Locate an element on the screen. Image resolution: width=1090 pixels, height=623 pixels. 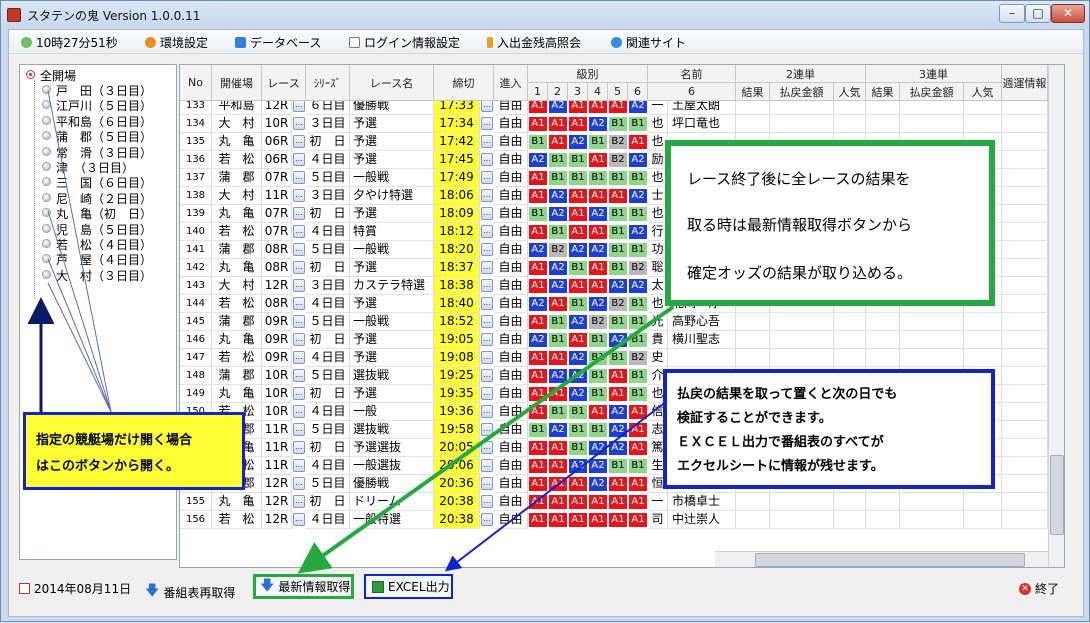
table-row: 146 丸 亀 09R… 初 日予選 19:05… 自由 A2 B1 A1 B1 A2 B1 貴横川聖志 is located at coordinates (614, 340).